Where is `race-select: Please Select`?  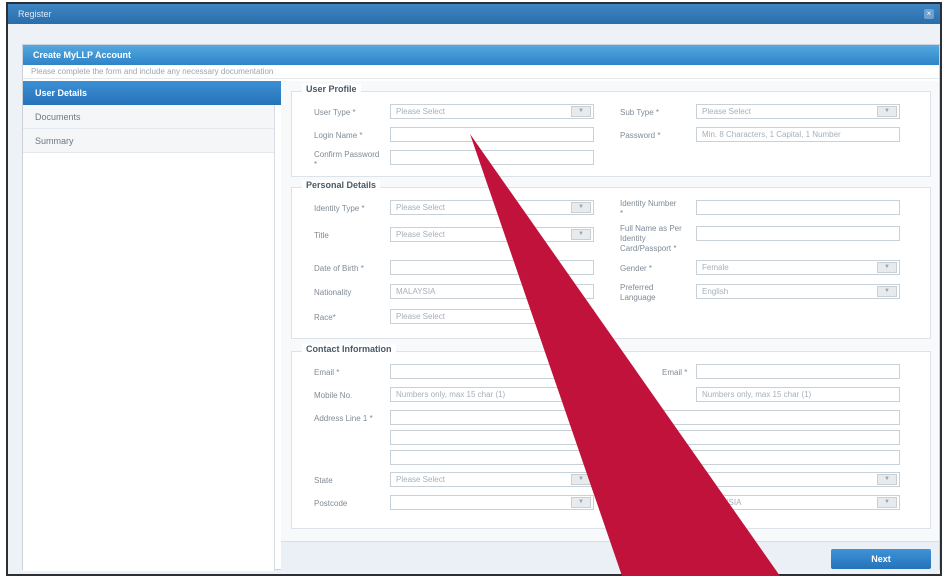 race-select: Please Select is located at coordinates (492, 316).